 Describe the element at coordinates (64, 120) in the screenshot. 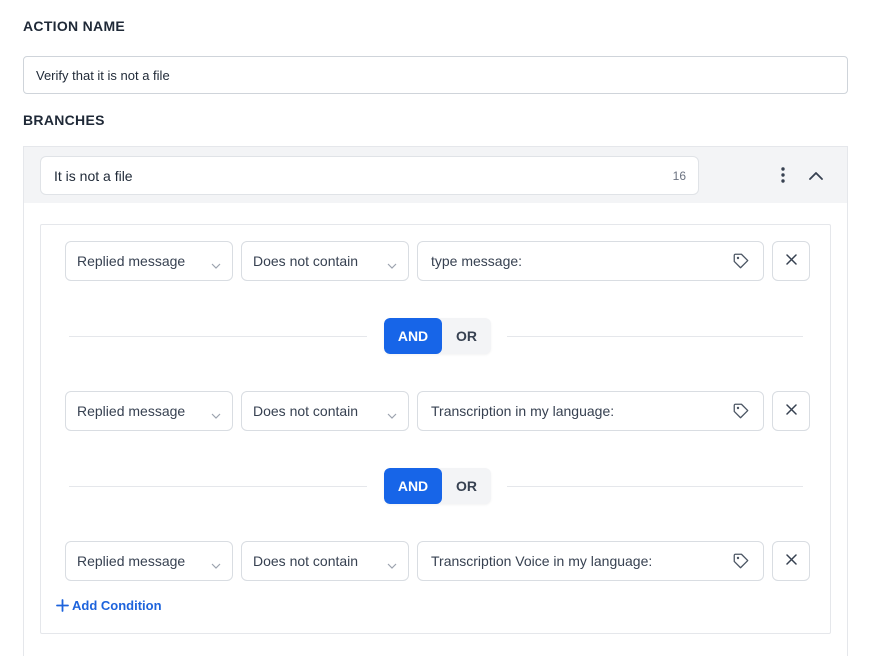

I see `branches-label: BRANCHES` at that location.